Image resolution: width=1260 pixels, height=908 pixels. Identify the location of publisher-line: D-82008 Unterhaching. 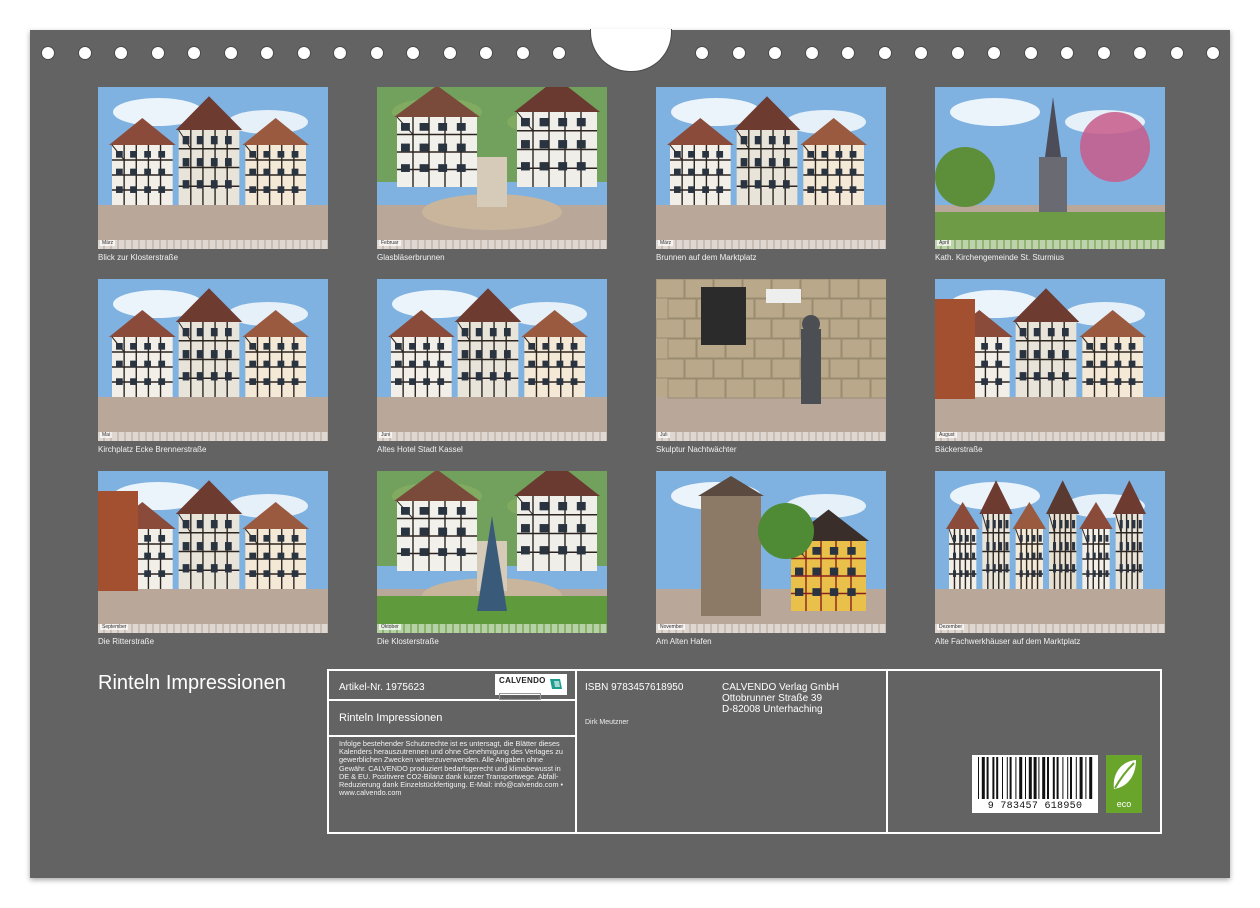
(772, 709).